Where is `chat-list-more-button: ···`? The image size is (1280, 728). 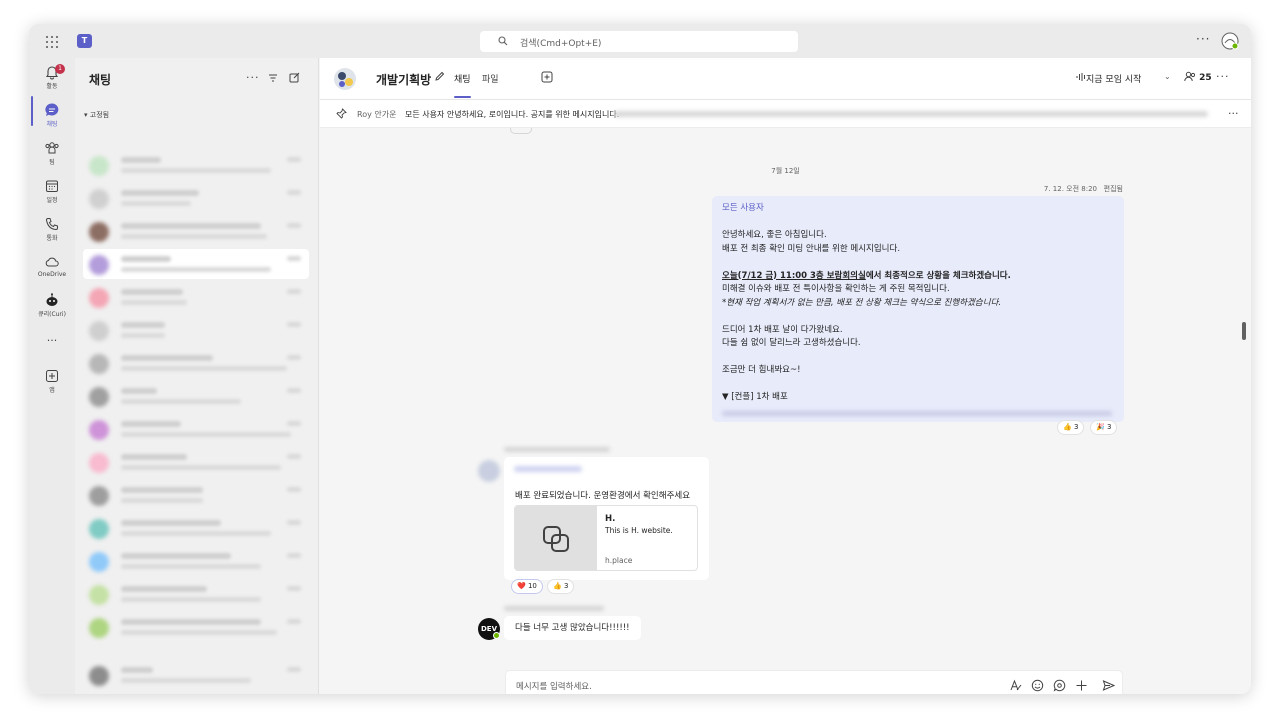
chat-list-more-button: ··· is located at coordinates (253, 77).